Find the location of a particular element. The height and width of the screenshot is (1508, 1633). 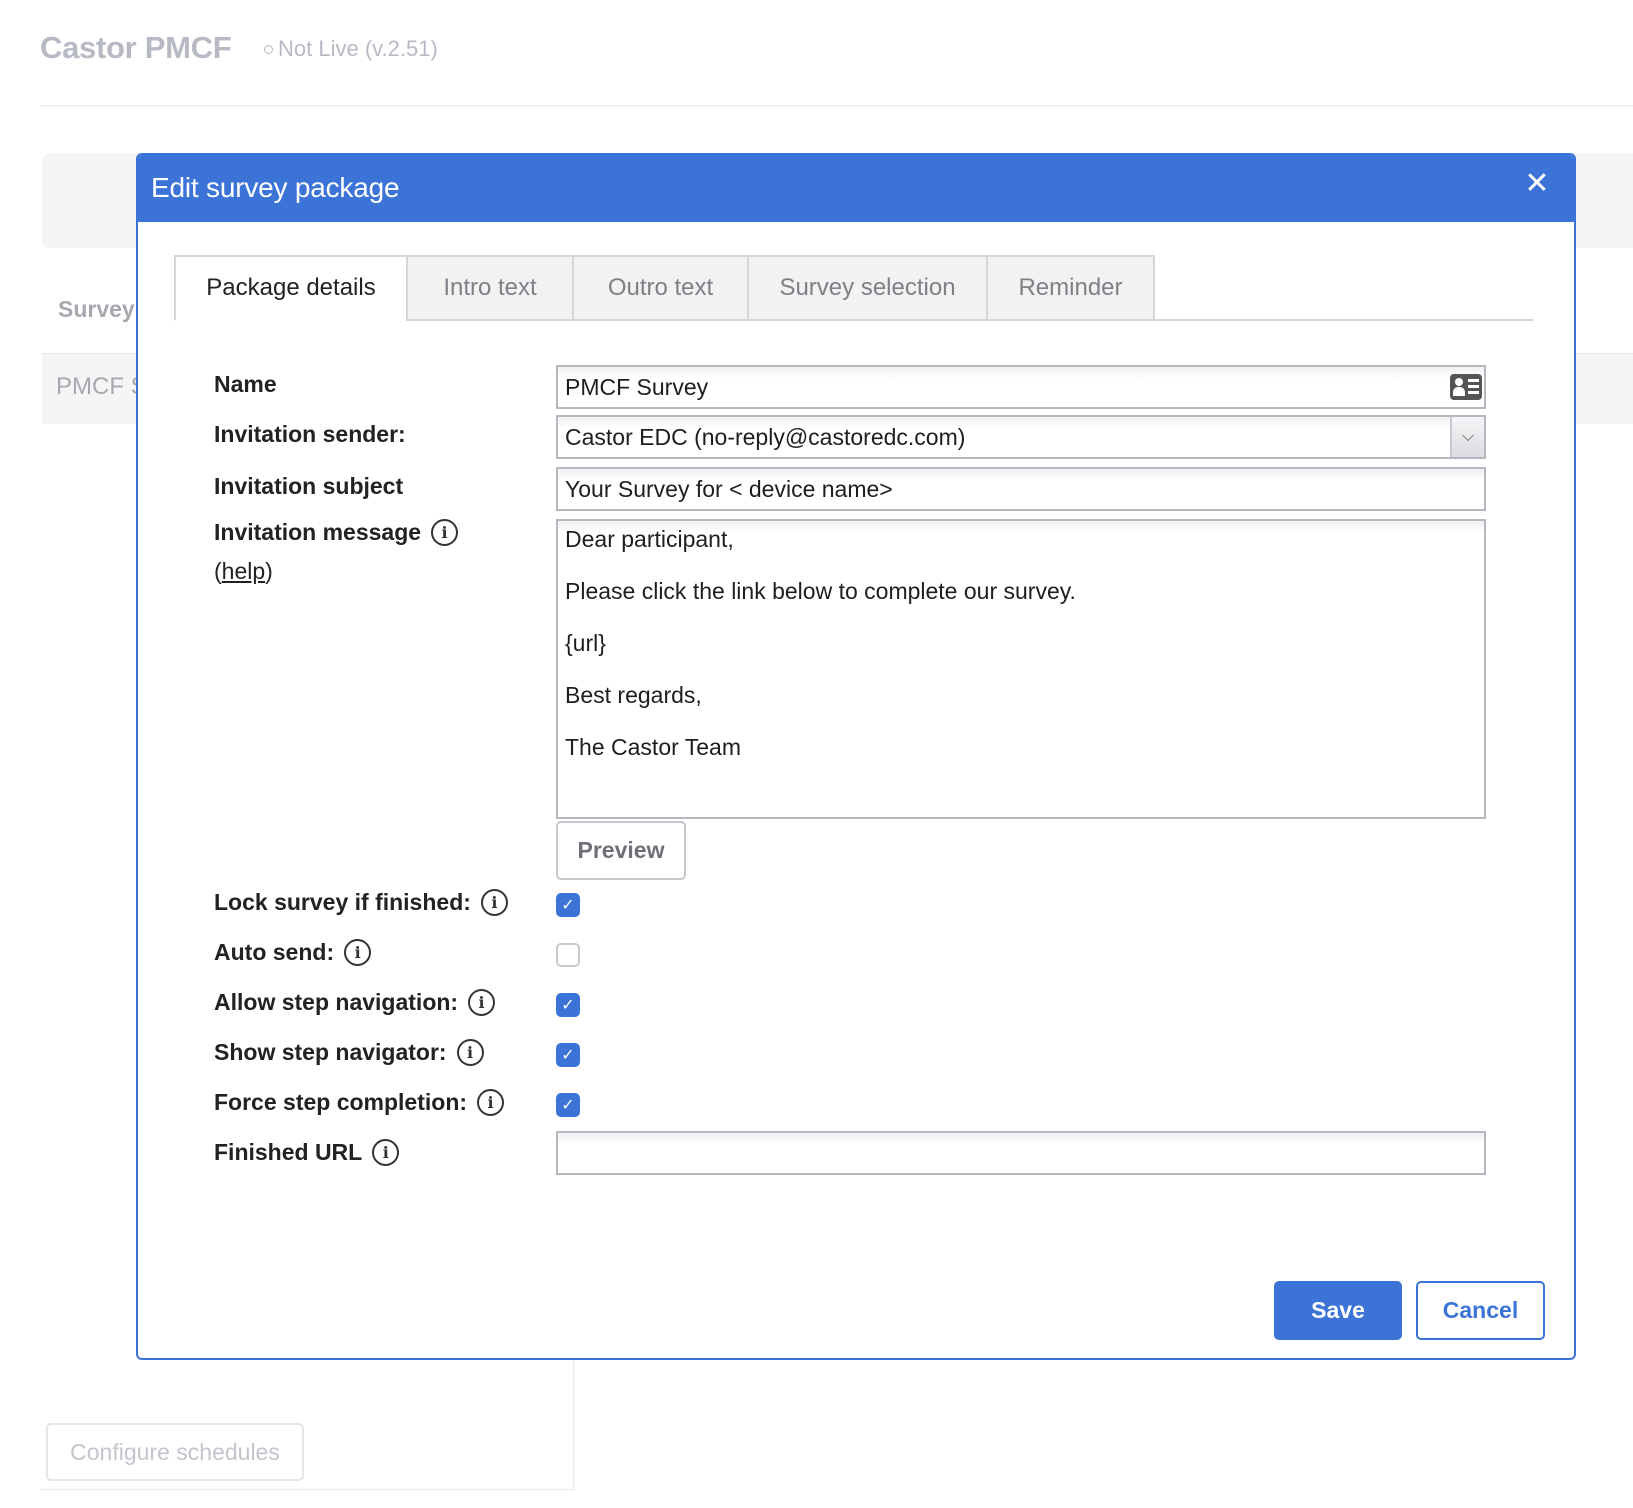

dialog-header: Edit survey package ✕ is located at coordinates (856, 188).